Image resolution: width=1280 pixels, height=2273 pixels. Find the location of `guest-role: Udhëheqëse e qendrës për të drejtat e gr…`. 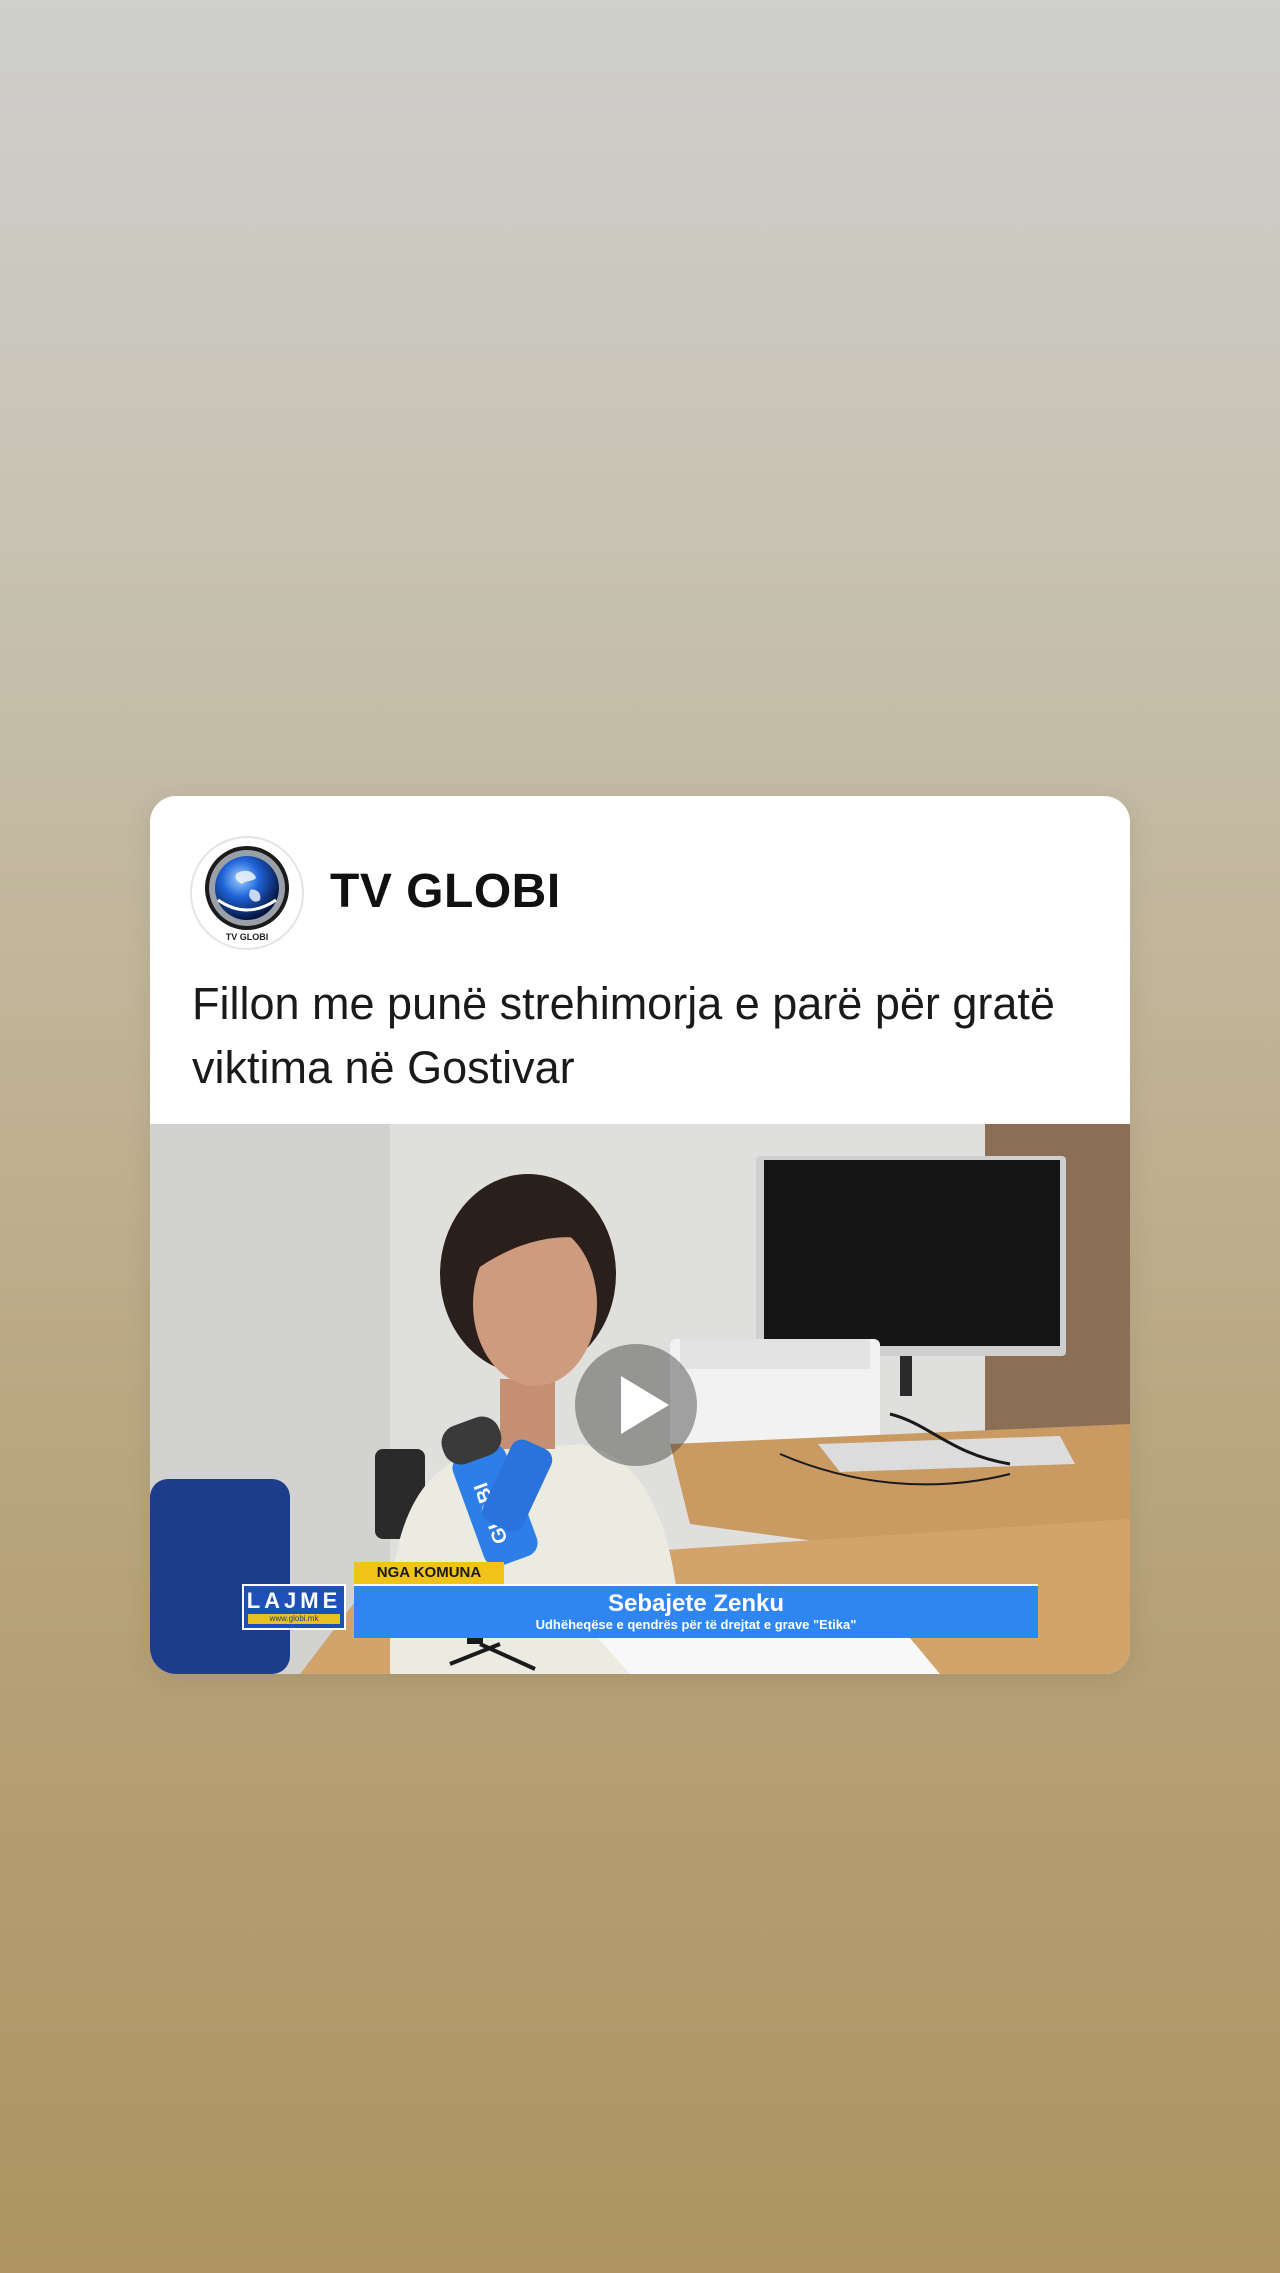

guest-role: Udhëheqëse e qendrës për të drejtat e gr… is located at coordinates (696, 1624).